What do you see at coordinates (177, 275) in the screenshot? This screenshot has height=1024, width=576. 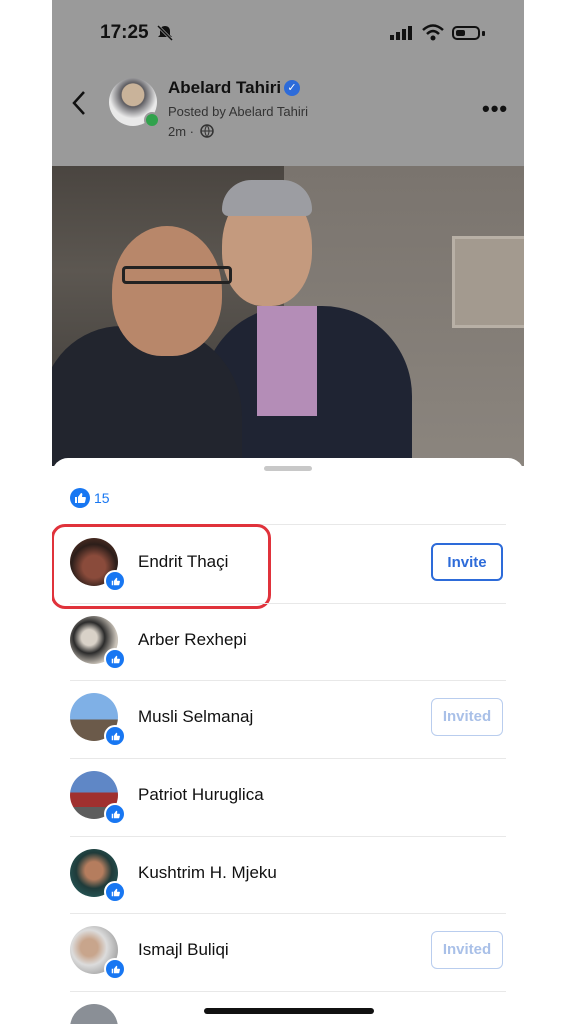 I see `glasses` at bounding box center [177, 275].